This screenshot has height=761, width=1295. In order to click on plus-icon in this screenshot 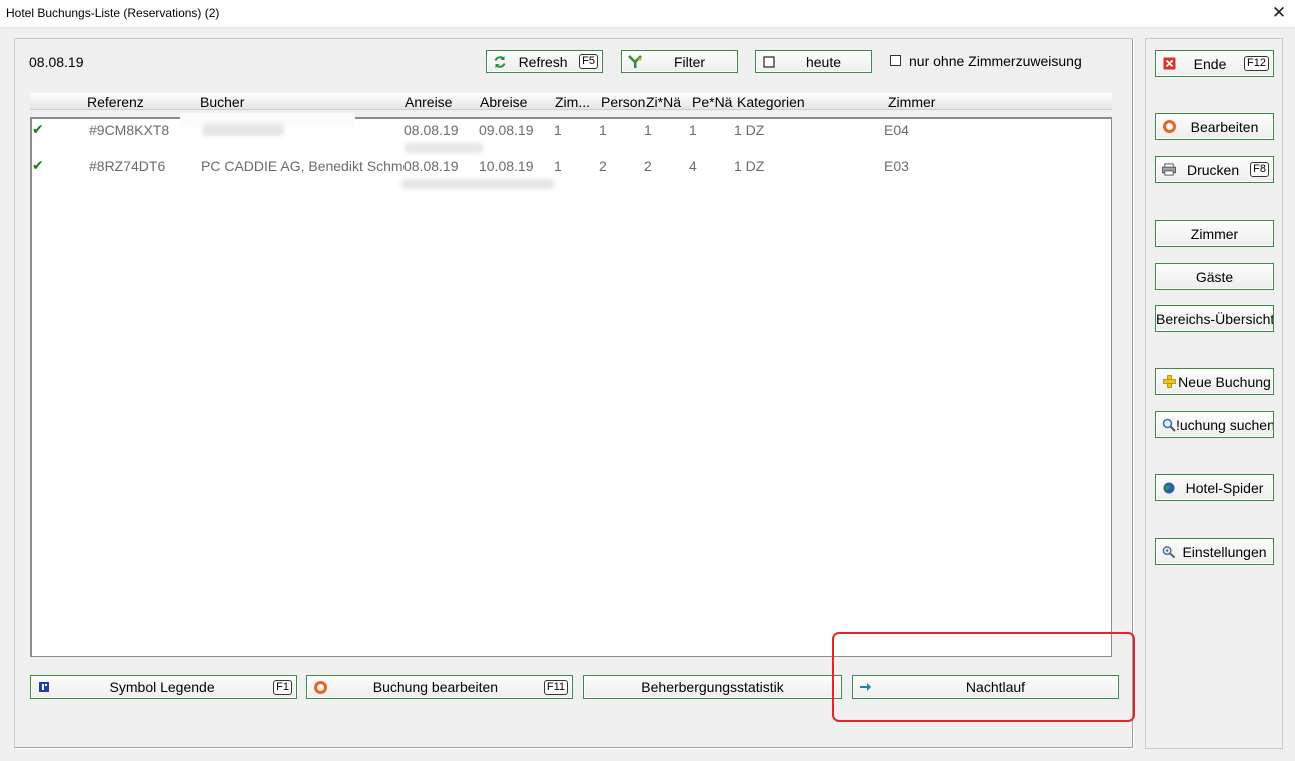, I will do `click(1169, 382)`.